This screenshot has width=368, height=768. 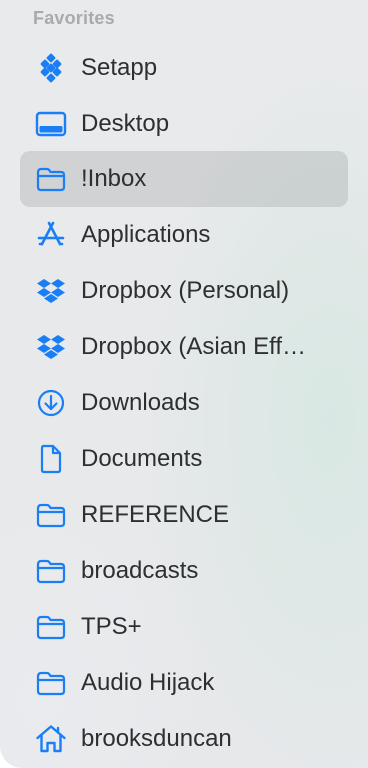 I want to click on sidebar-item-audio-hijack: Audio Hijack, so click(x=184, y=683).